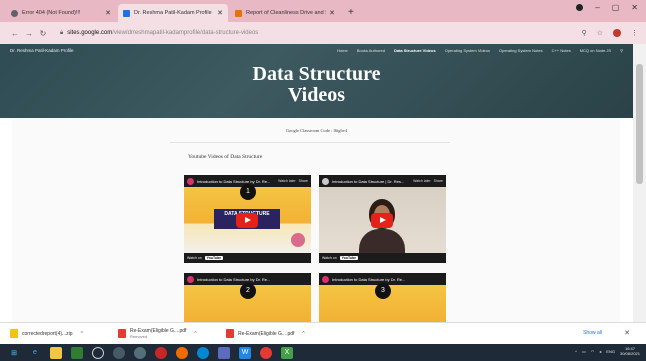  I want to click on nav-books-authored: Books Authored, so click(371, 50).